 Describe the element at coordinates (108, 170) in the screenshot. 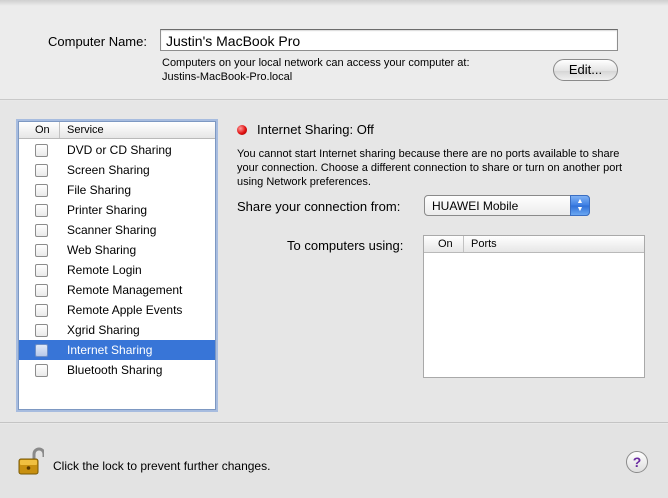

I see `service-label: Screen Sharing` at that location.